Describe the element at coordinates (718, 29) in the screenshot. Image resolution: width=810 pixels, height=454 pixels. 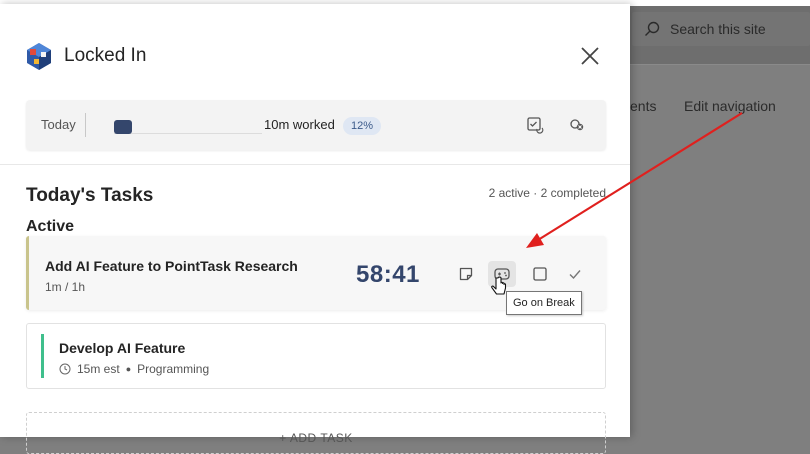
I see `background-search-placeholder: Search this site` at that location.